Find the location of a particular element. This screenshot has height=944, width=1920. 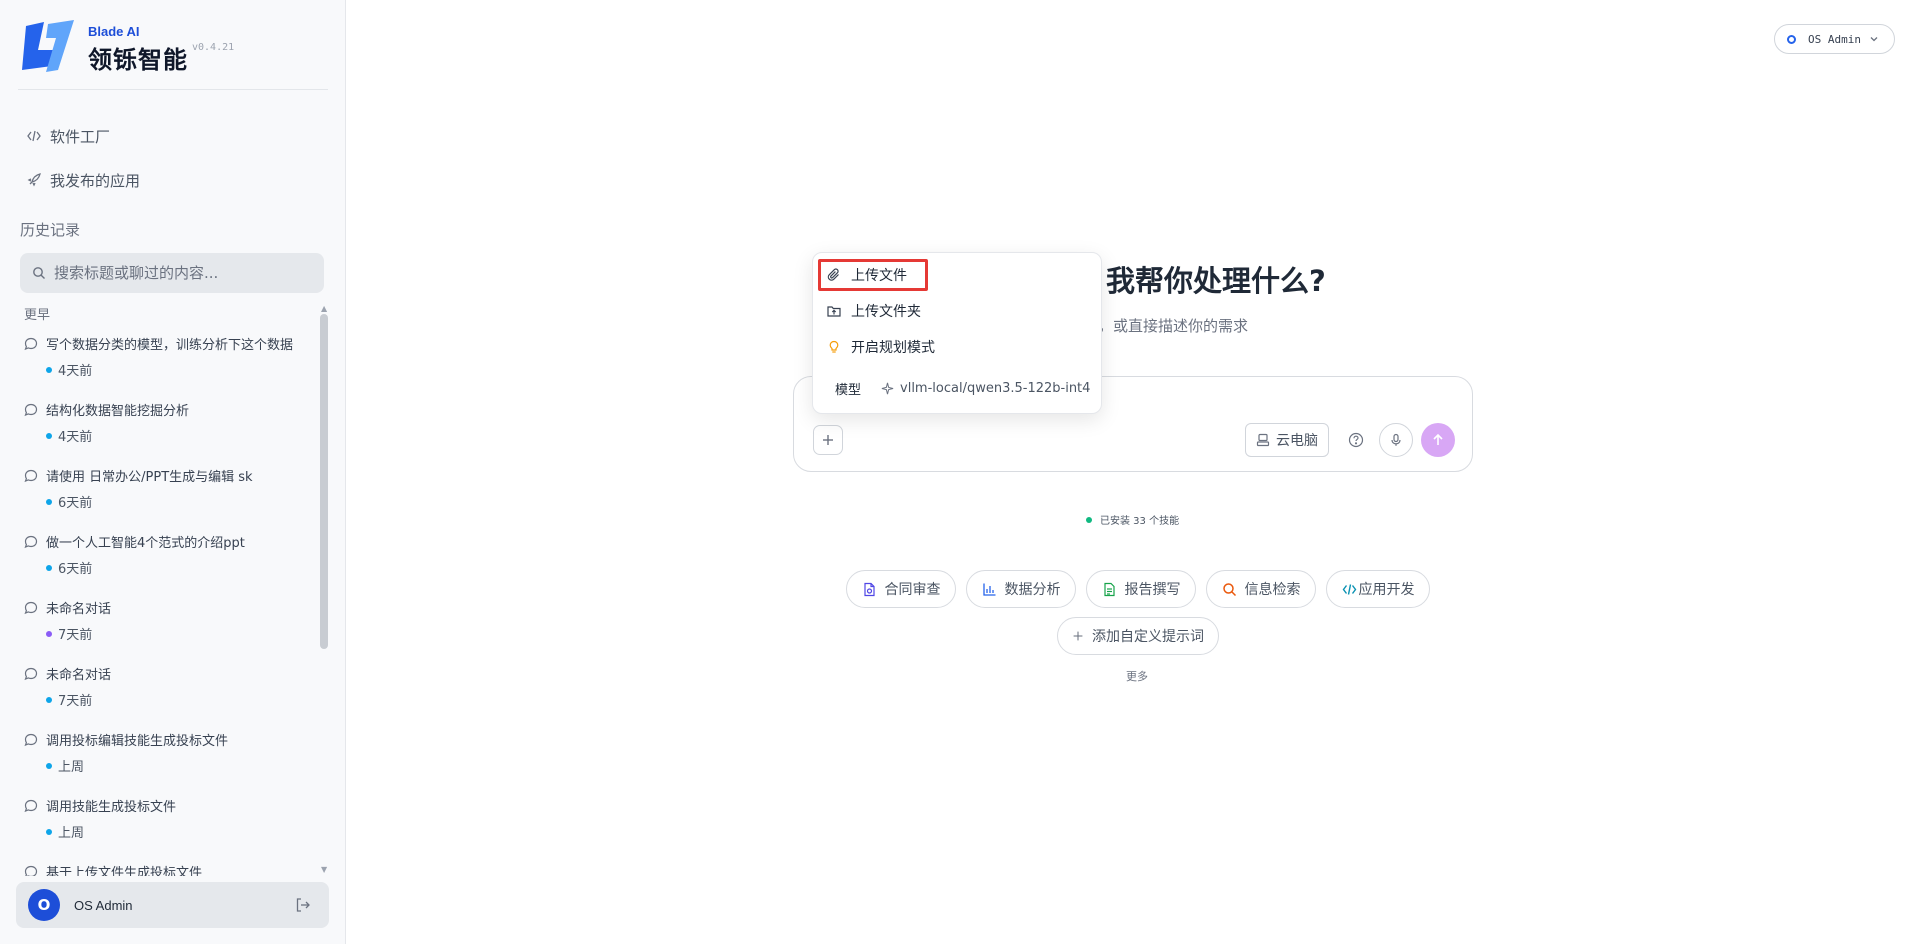

skills-status-text: 已安装 33 个技能 is located at coordinates (1140, 521).